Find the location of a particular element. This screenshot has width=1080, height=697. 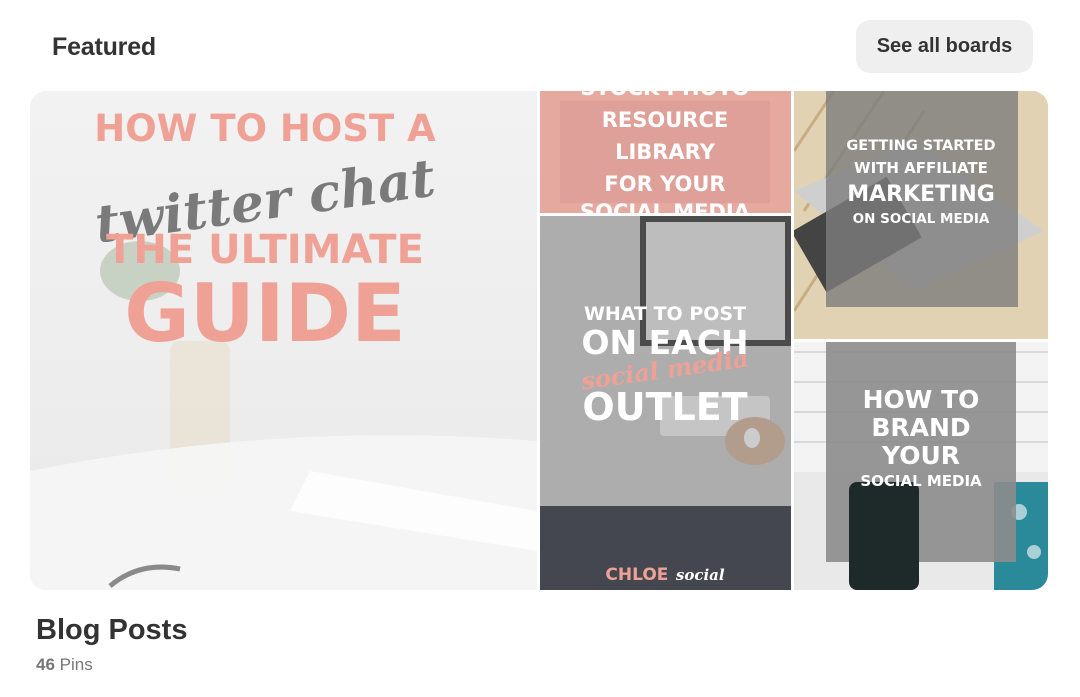

top-middle-pin-line2: LIBRARY is located at coordinates (665, 152).